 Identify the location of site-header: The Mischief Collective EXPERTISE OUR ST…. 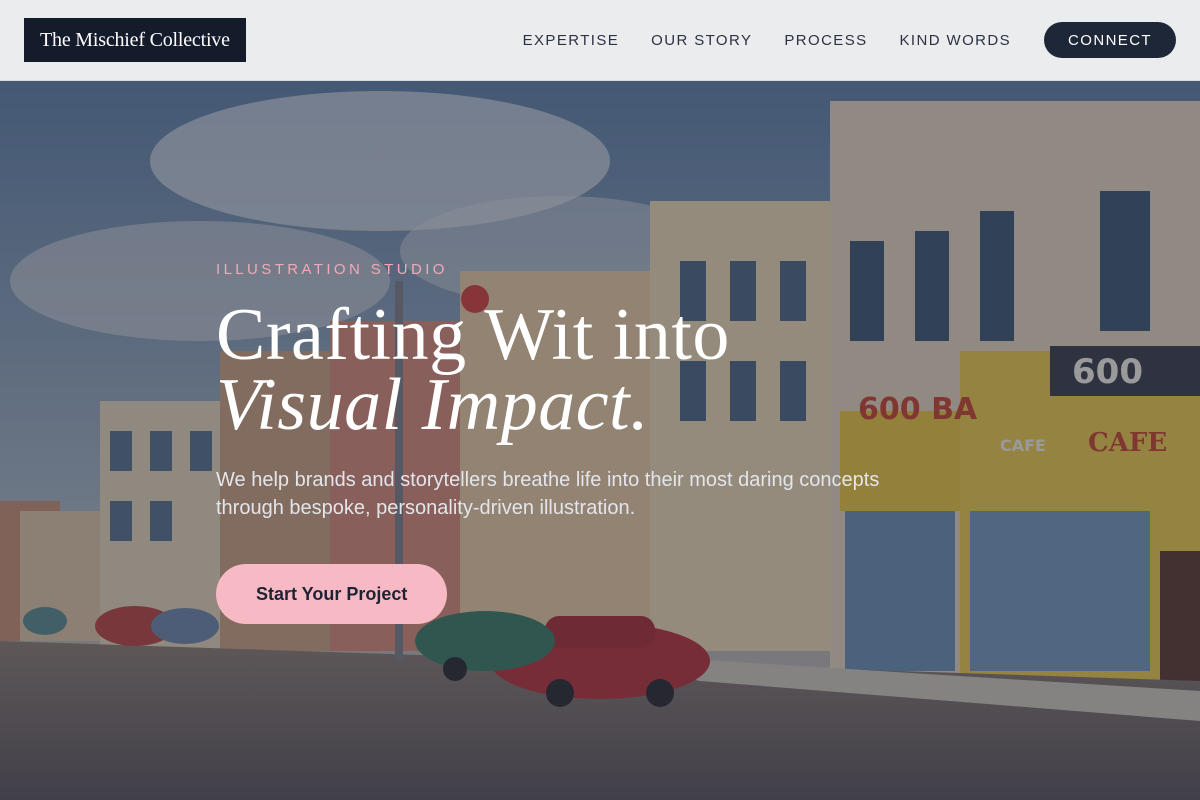
(600, 40).